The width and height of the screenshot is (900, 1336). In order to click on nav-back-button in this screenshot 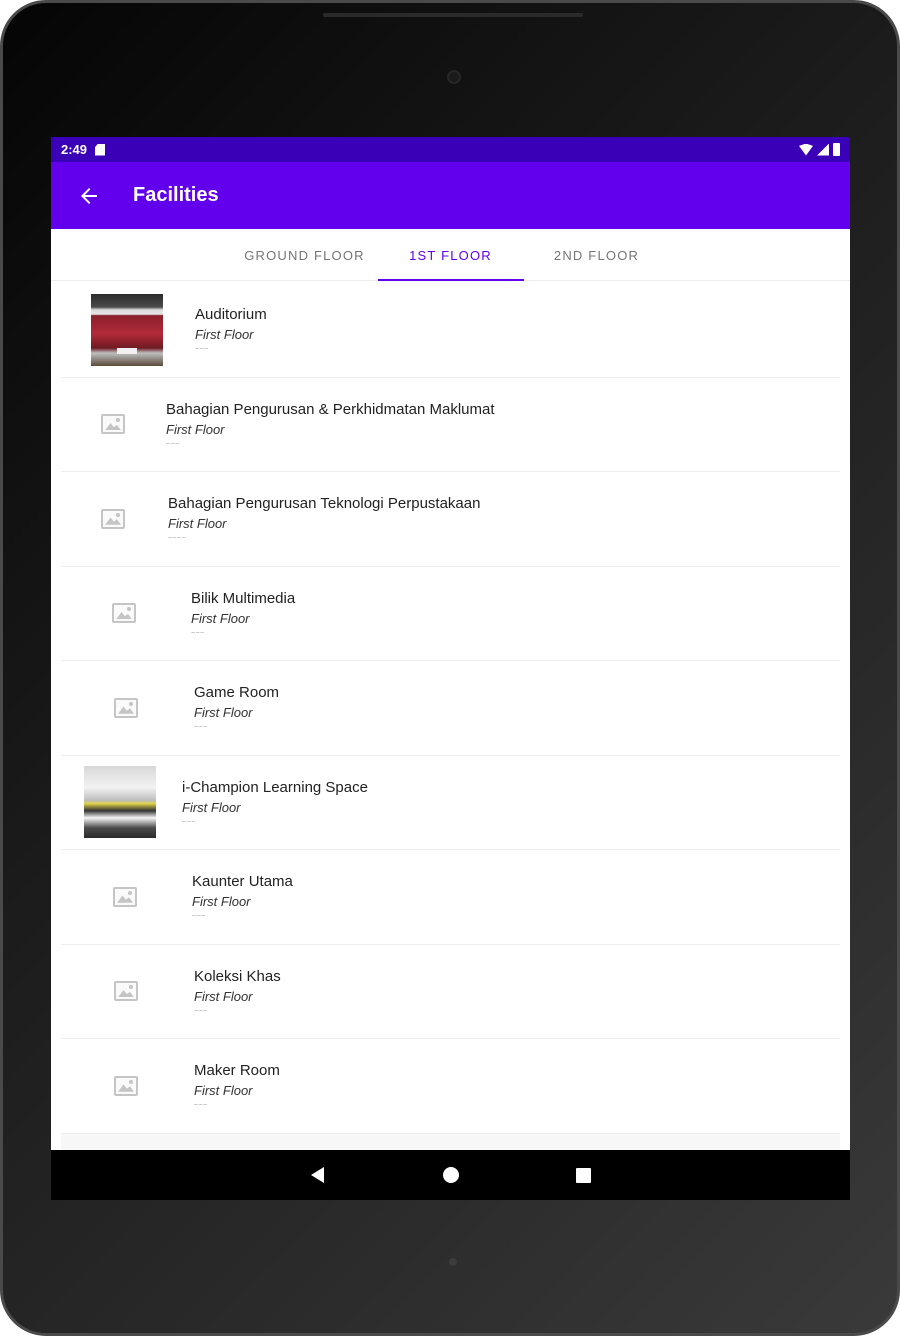, I will do `click(317, 1175)`.